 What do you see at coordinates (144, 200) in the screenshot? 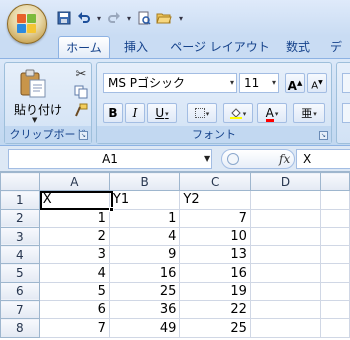
I see `cell-b1: Y1` at bounding box center [144, 200].